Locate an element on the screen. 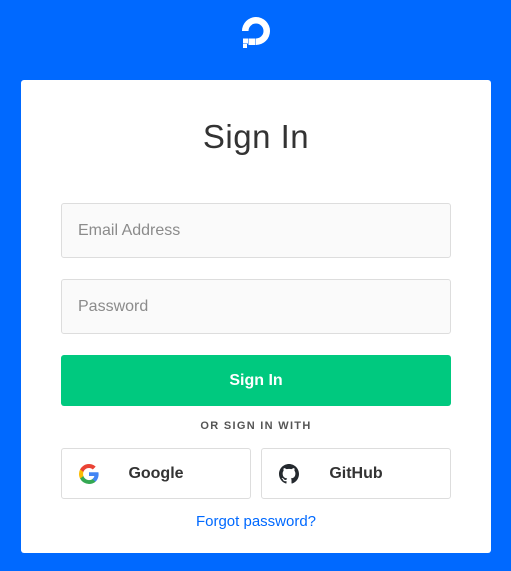 The height and width of the screenshot is (571, 511). email-field is located at coordinates (256, 230).